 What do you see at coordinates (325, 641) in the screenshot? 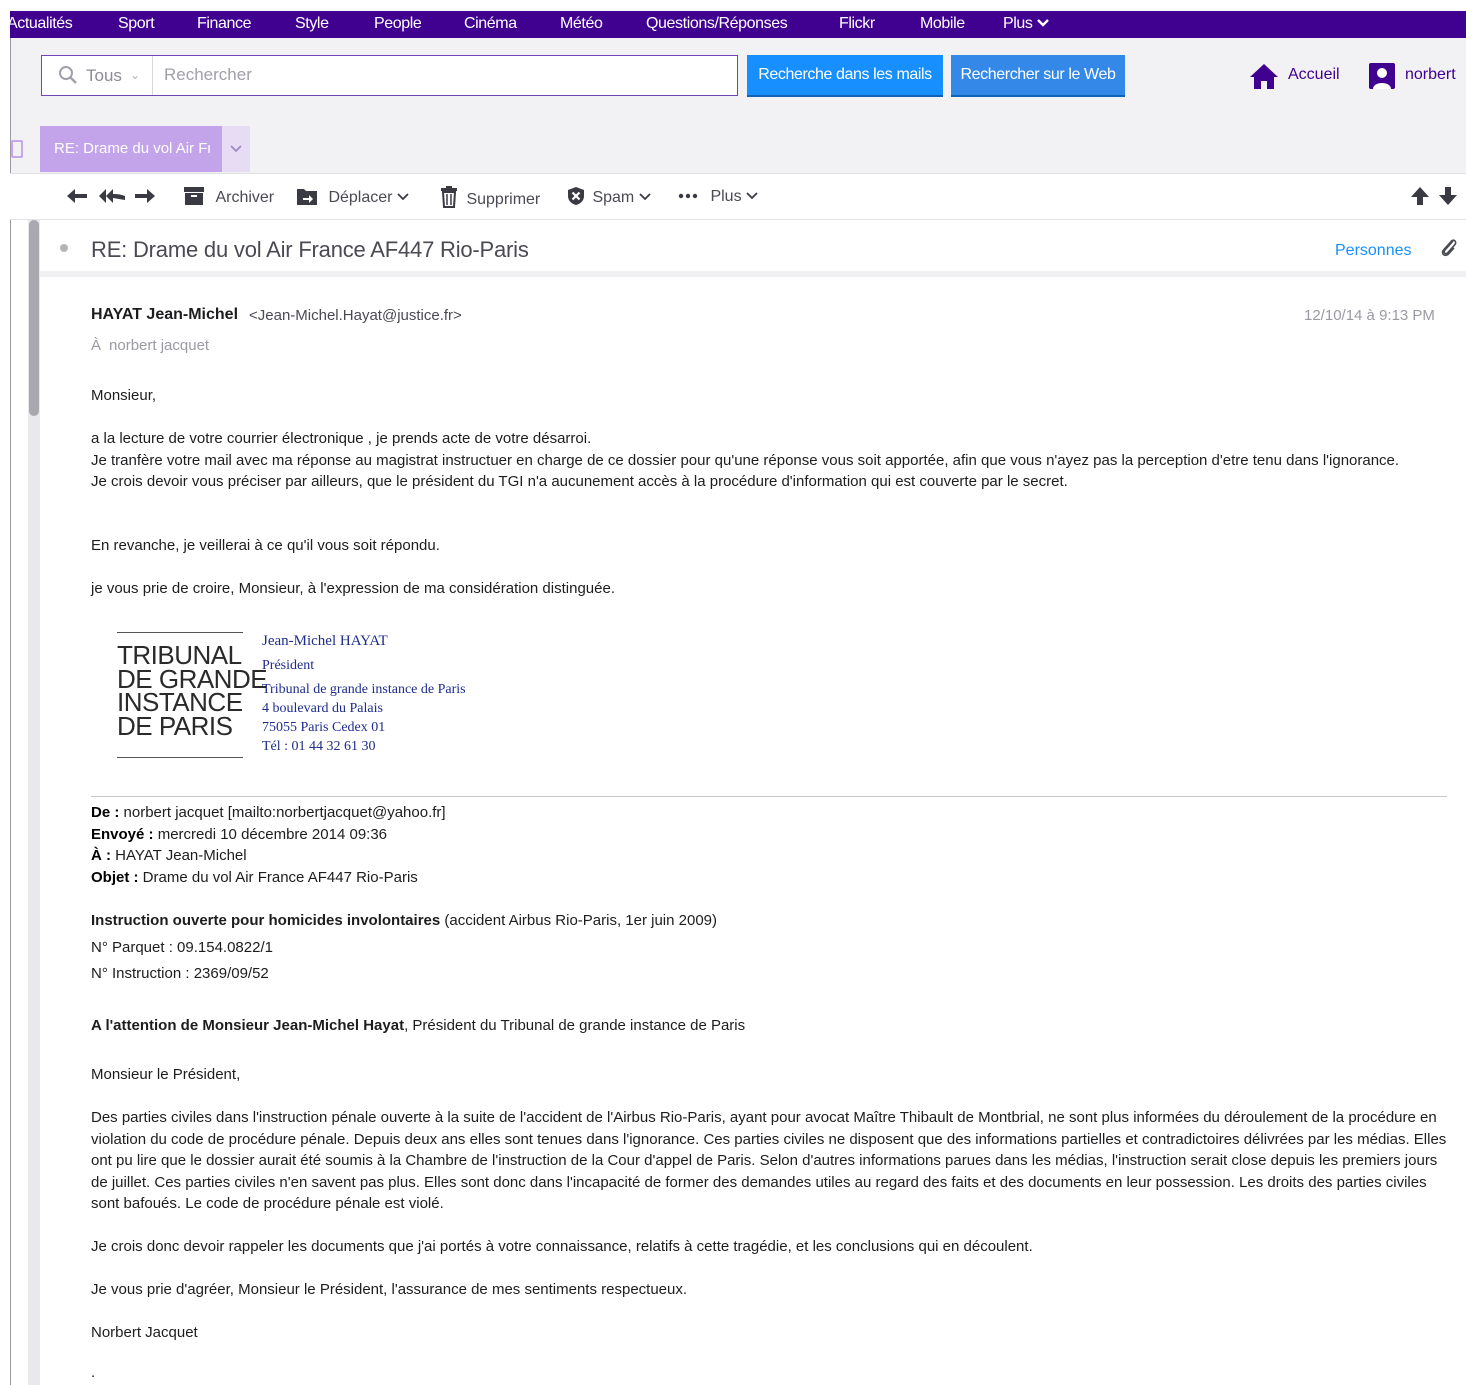
I see `signature-name: Jean-Michel HAYAT` at bounding box center [325, 641].